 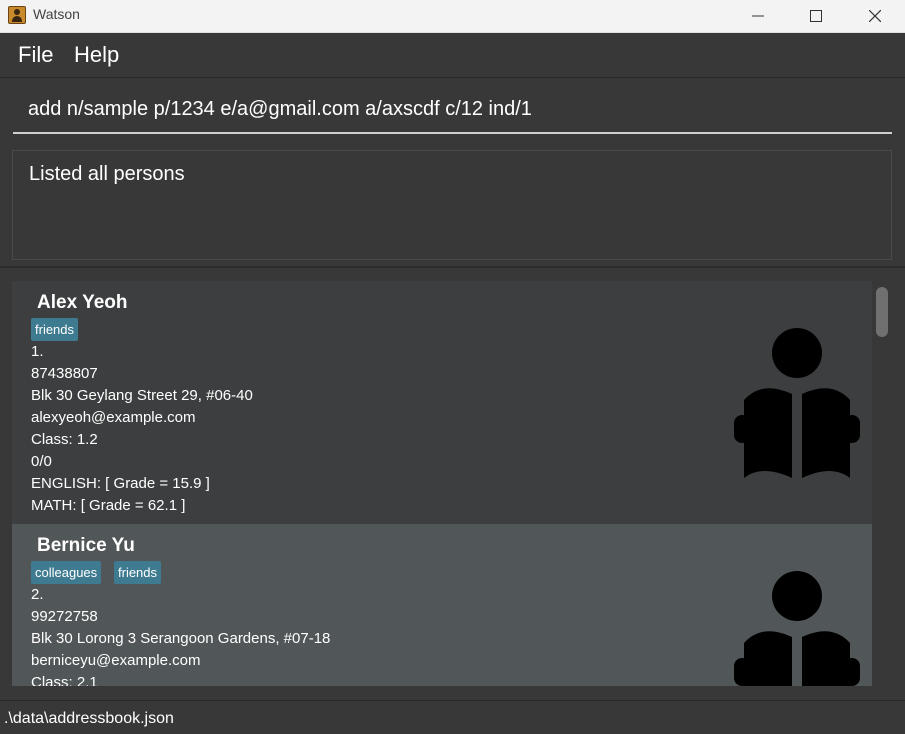 I want to click on person-email: berniceyu@example.com, so click(x=116, y=660).